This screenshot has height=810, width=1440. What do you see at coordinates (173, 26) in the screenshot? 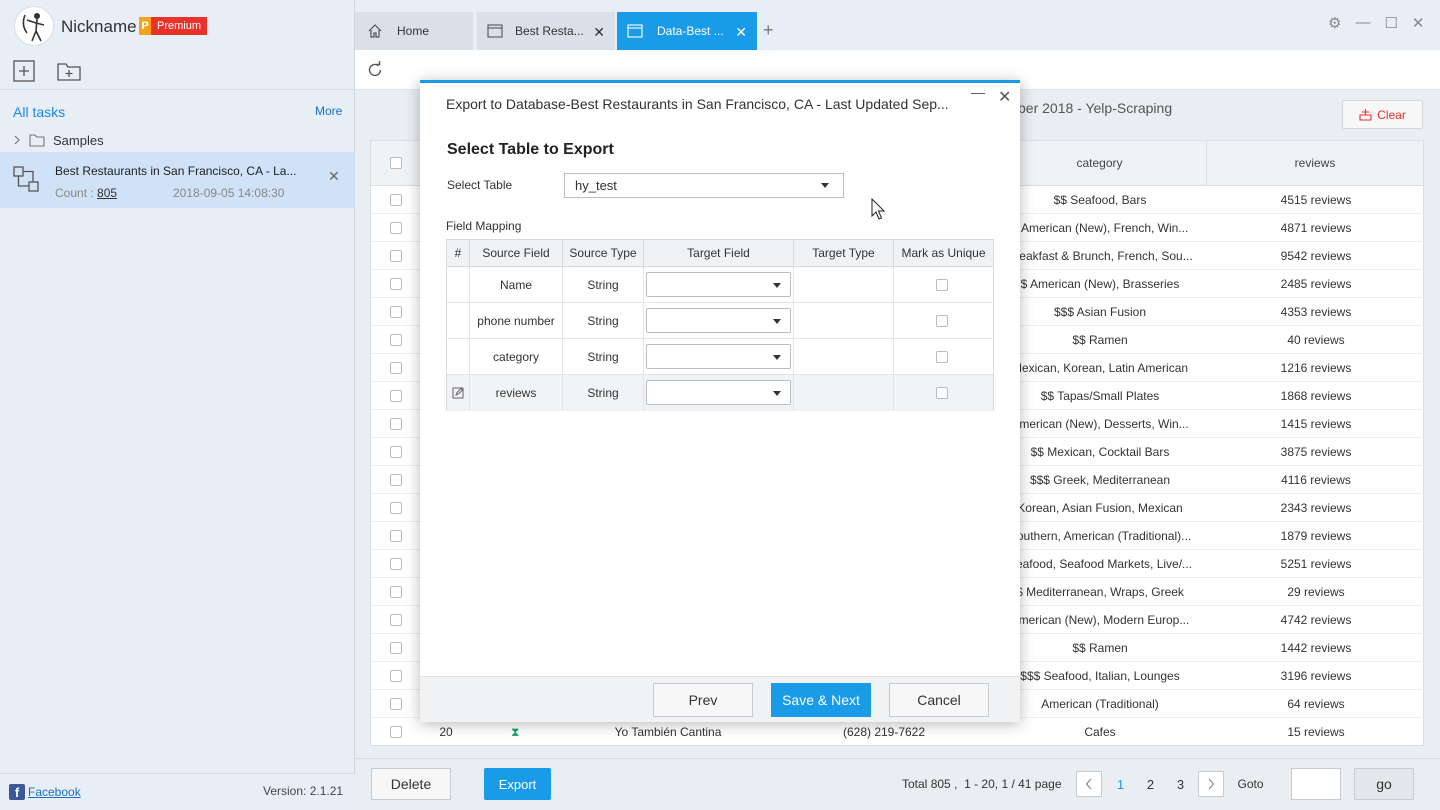
I see `premium-badge: P Premium` at bounding box center [173, 26].